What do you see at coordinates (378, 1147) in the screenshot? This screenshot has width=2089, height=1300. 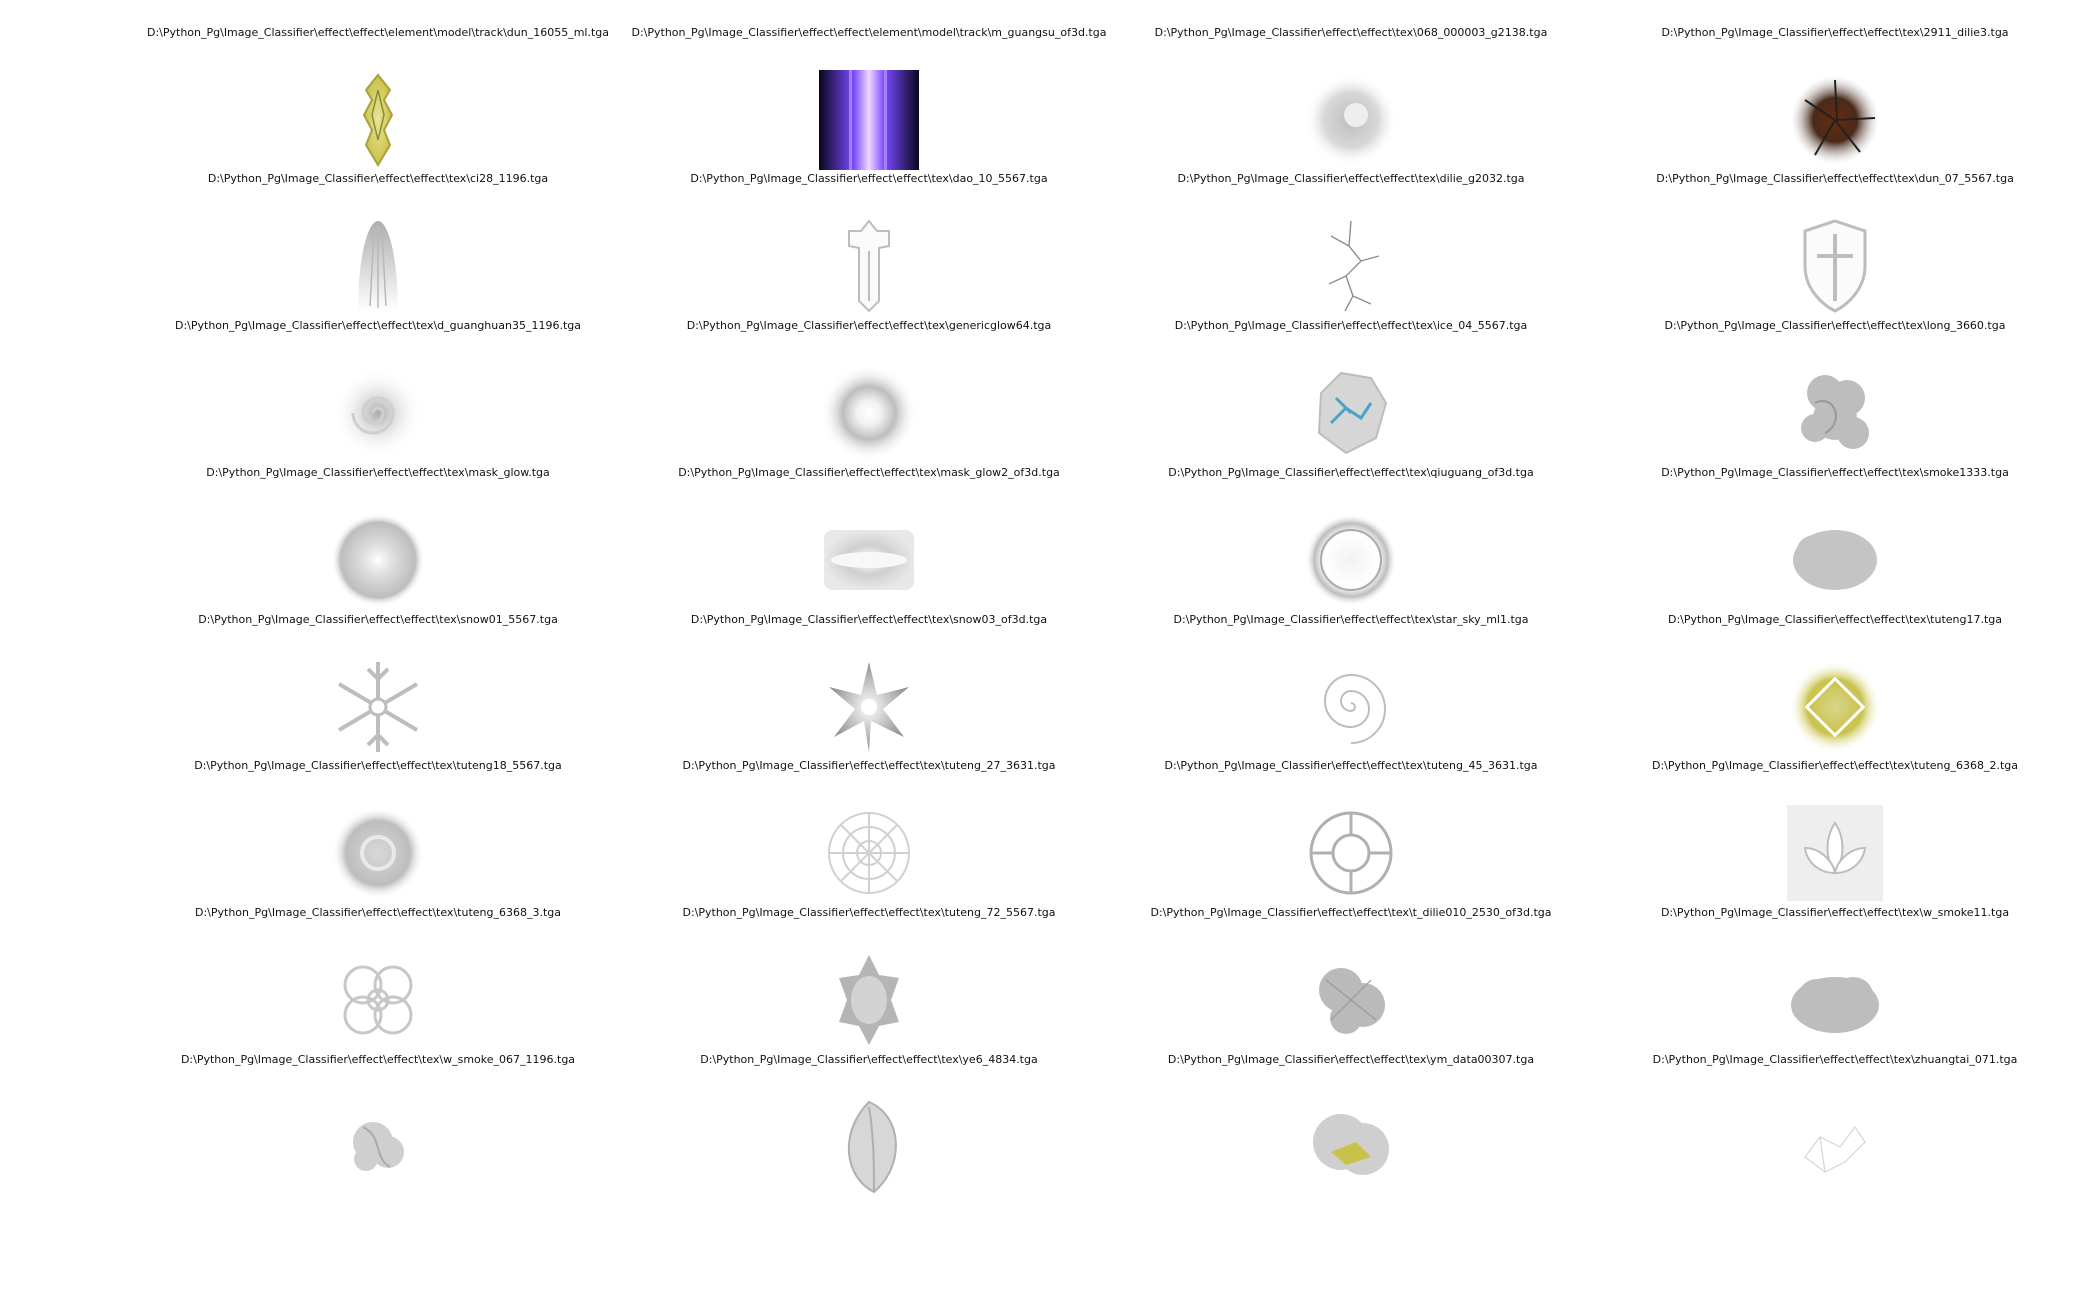 I see `wispy-smoke-icon` at bounding box center [378, 1147].